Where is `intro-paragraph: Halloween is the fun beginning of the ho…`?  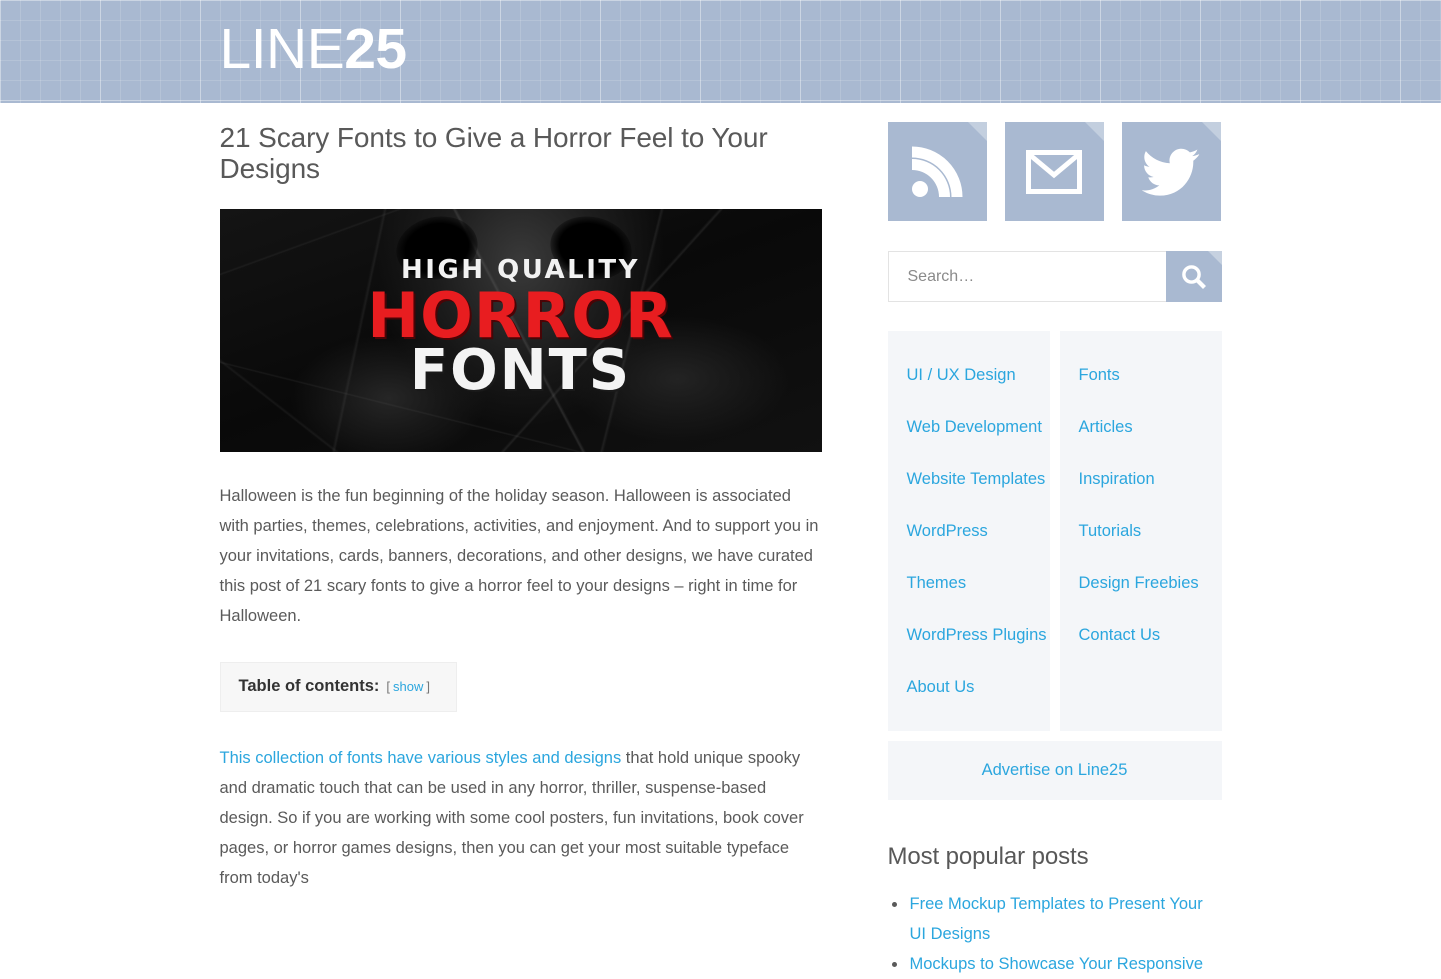
intro-paragraph: Halloween is the fun beginning of the ho… is located at coordinates (519, 555).